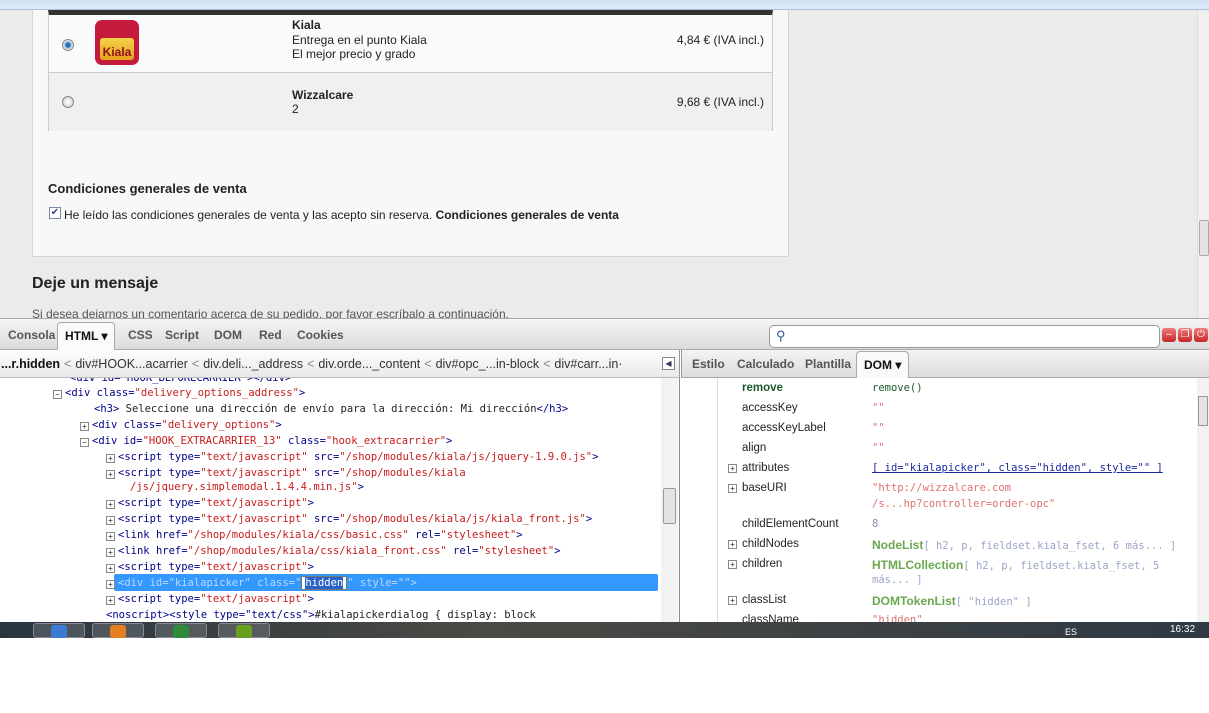 The image size is (1209, 713). What do you see at coordinates (184, 457) in the screenshot?
I see `code-token: type=` at bounding box center [184, 457].